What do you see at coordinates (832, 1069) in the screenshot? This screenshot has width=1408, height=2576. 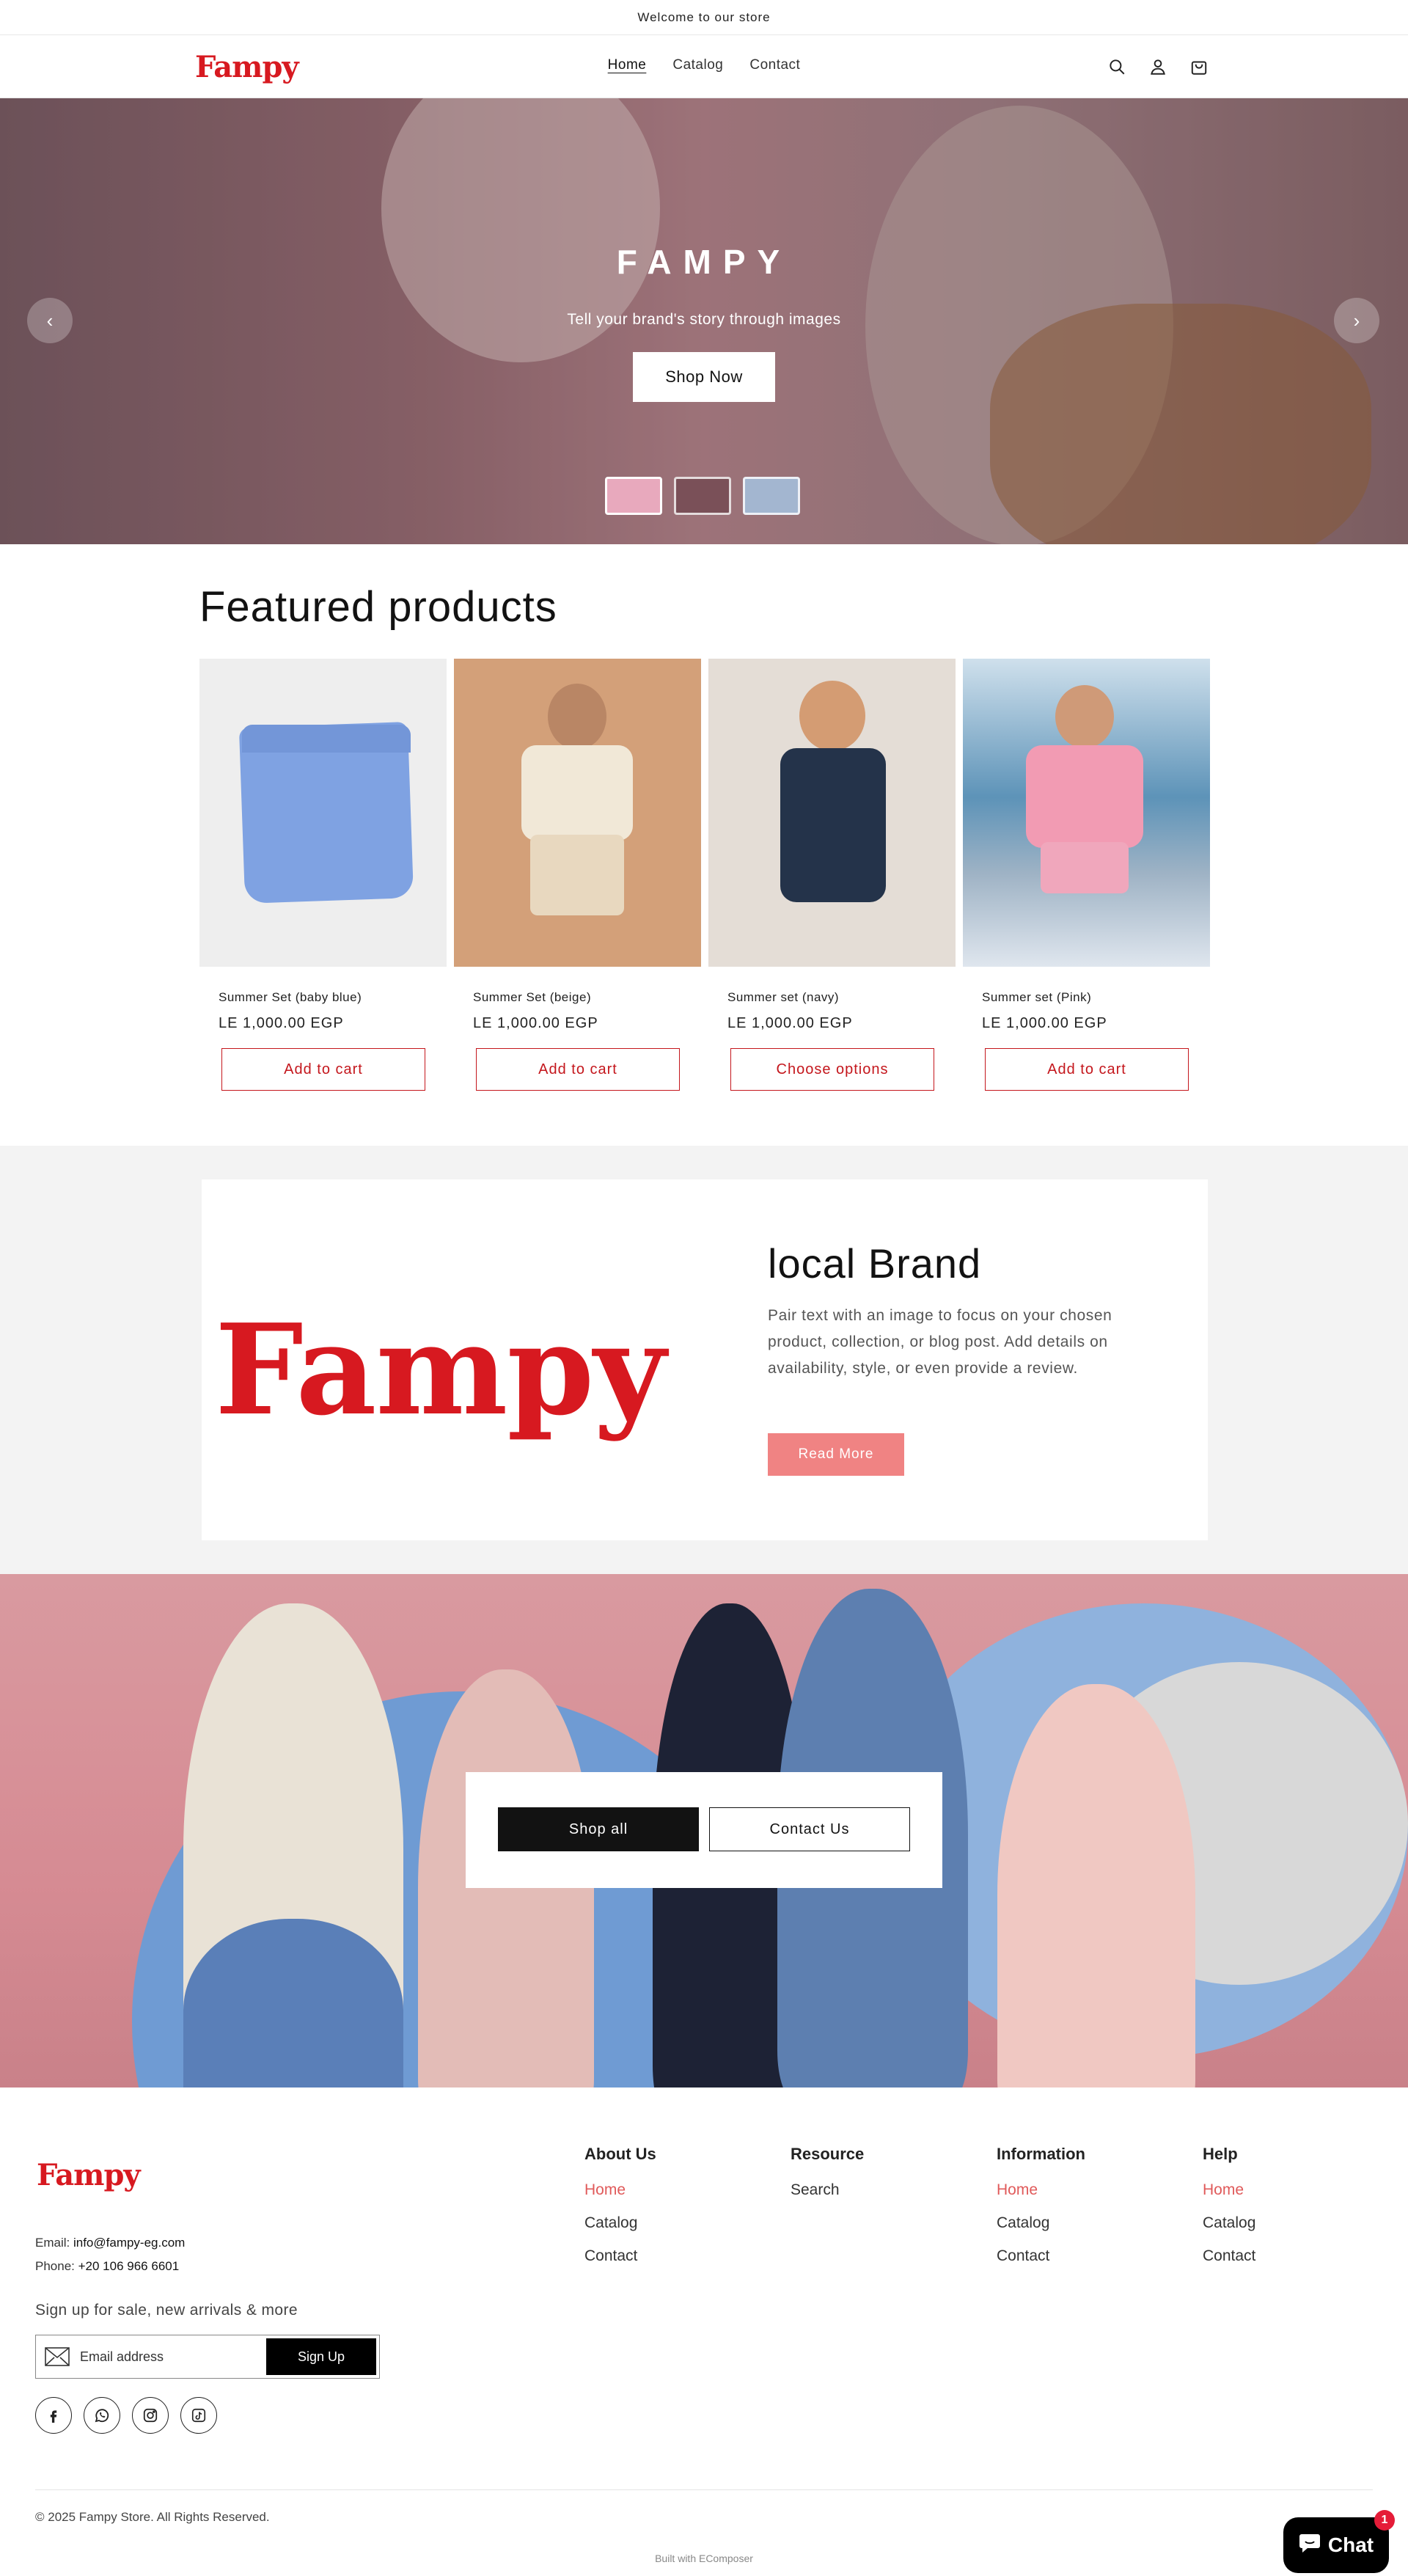 I see `choose-options-button: Choose options` at bounding box center [832, 1069].